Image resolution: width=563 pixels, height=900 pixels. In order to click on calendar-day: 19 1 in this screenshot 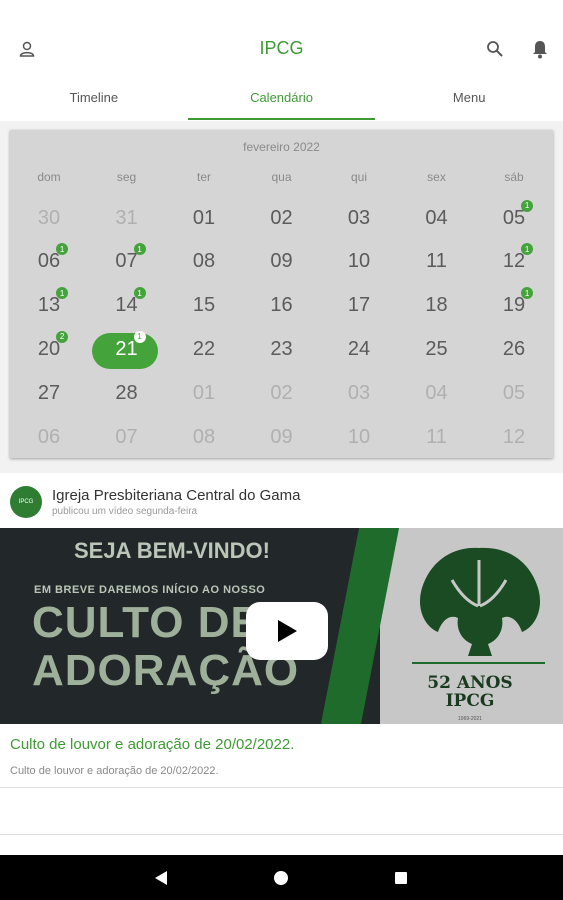, I will do `click(514, 305)`.